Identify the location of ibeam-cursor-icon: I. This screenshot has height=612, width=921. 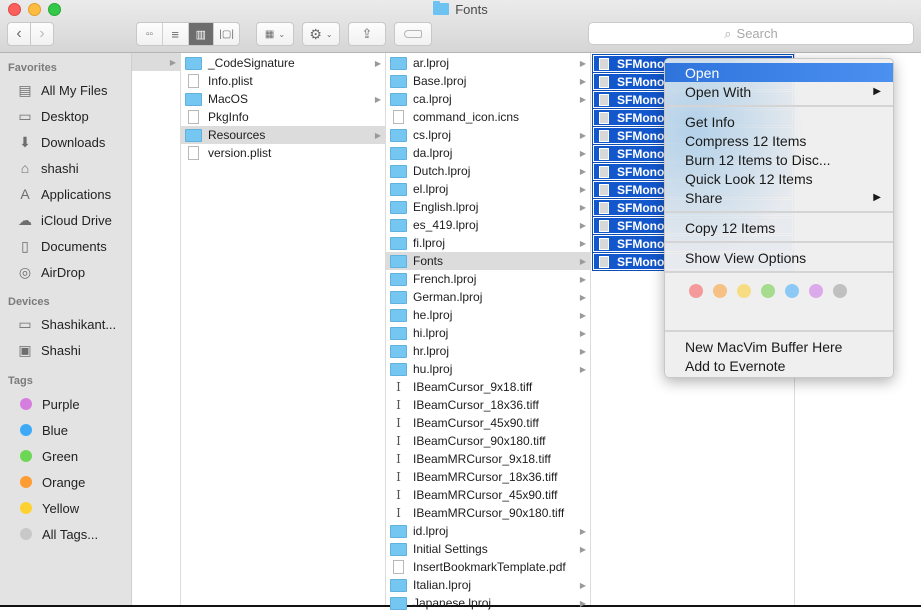
(398, 459).